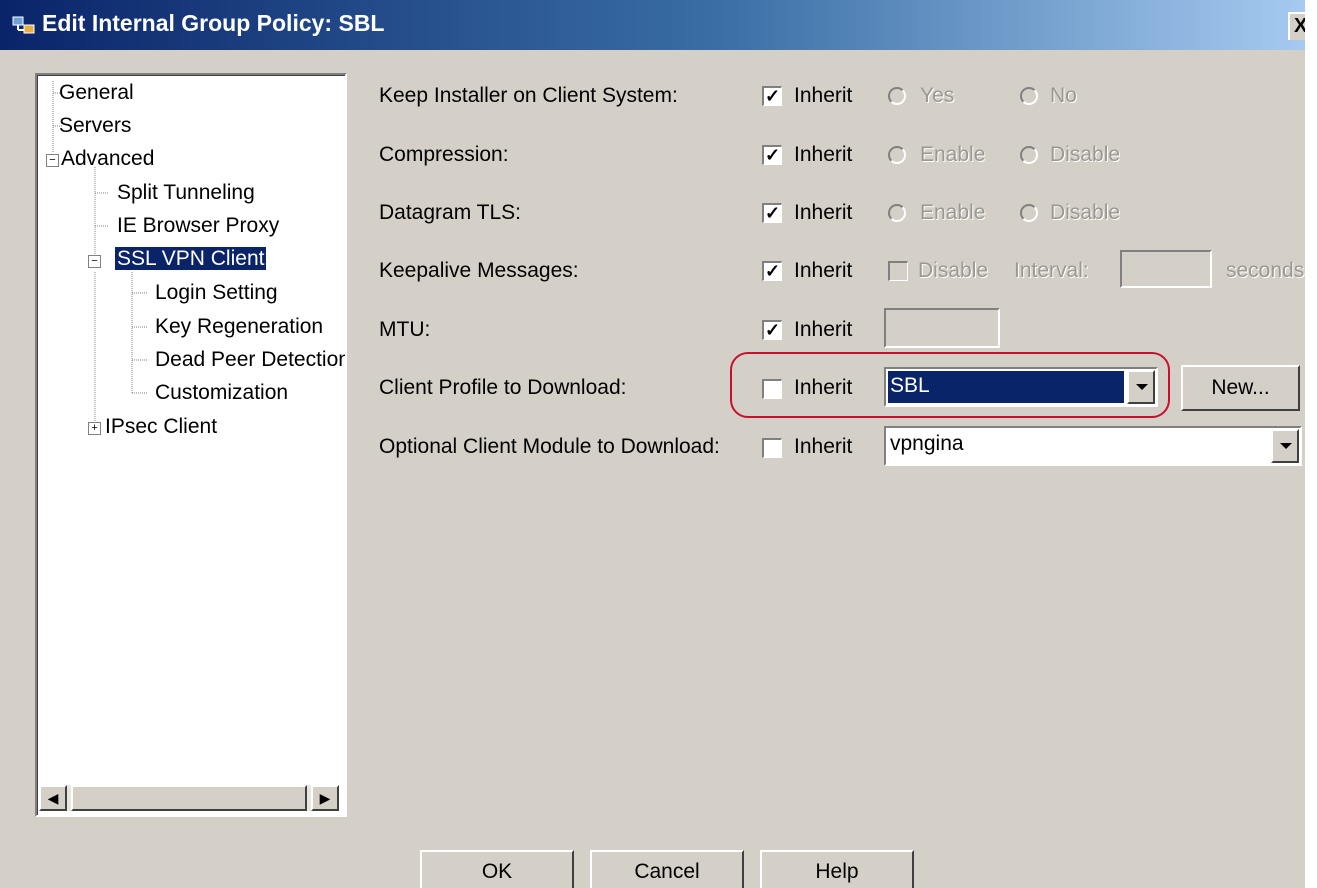 Image resolution: width=1317 pixels, height=888 pixels. What do you see at coordinates (772, 271) in the screenshot?
I see `keepalive-inherit-checkbox: ✓` at bounding box center [772, 271].